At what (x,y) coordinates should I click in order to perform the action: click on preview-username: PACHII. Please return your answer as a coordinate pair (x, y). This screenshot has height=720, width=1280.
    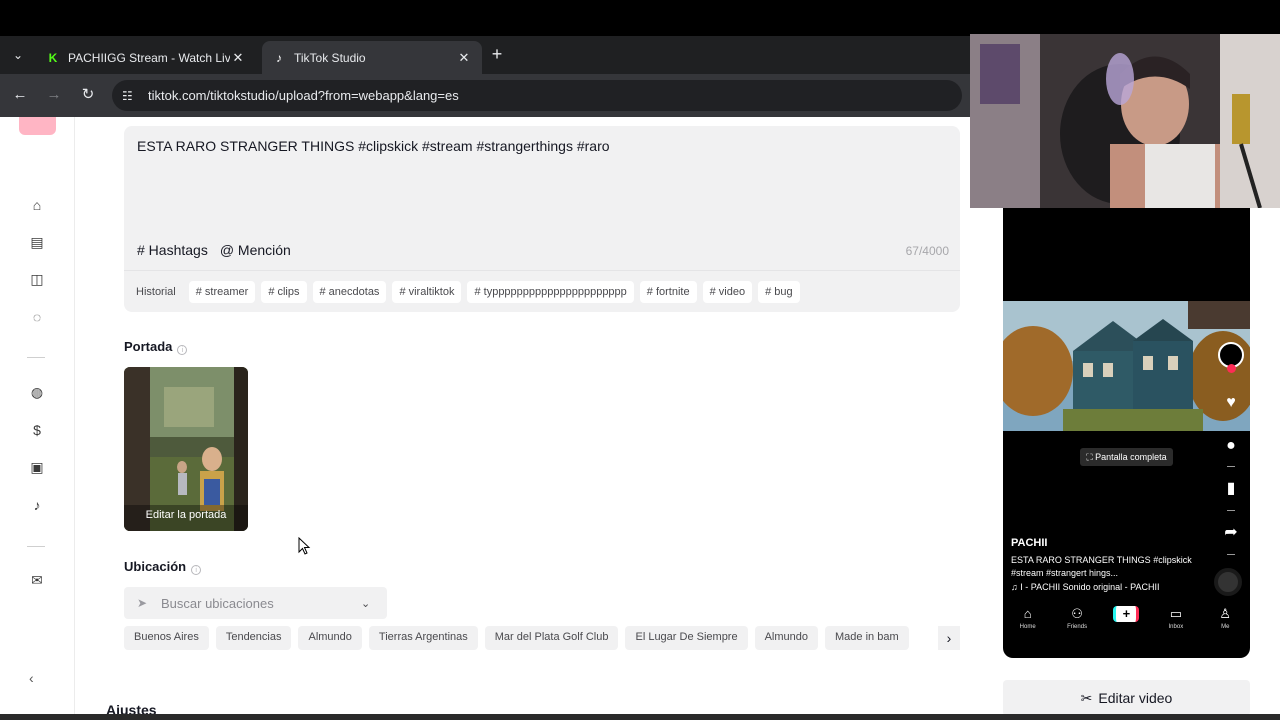
    Looking at the image, I should click on (1029, 543).